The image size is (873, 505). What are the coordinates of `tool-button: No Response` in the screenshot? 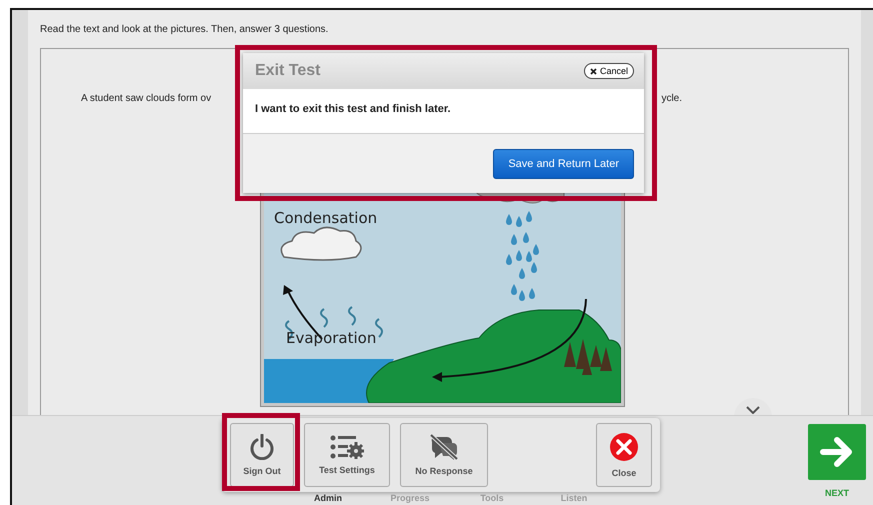 It's located at (444, 455).